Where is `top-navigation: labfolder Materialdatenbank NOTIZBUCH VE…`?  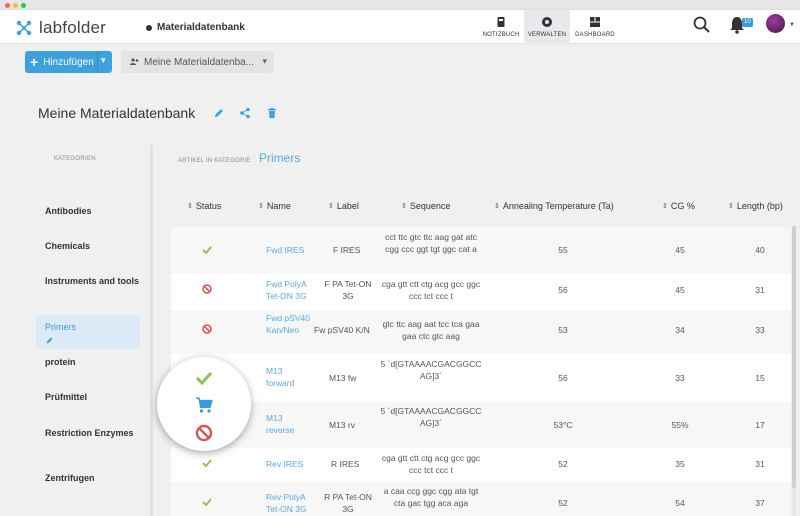
top-navigation: labfolder Materialdatenbank NOTIZBUCH VE… is located at coordinates (400, 27).